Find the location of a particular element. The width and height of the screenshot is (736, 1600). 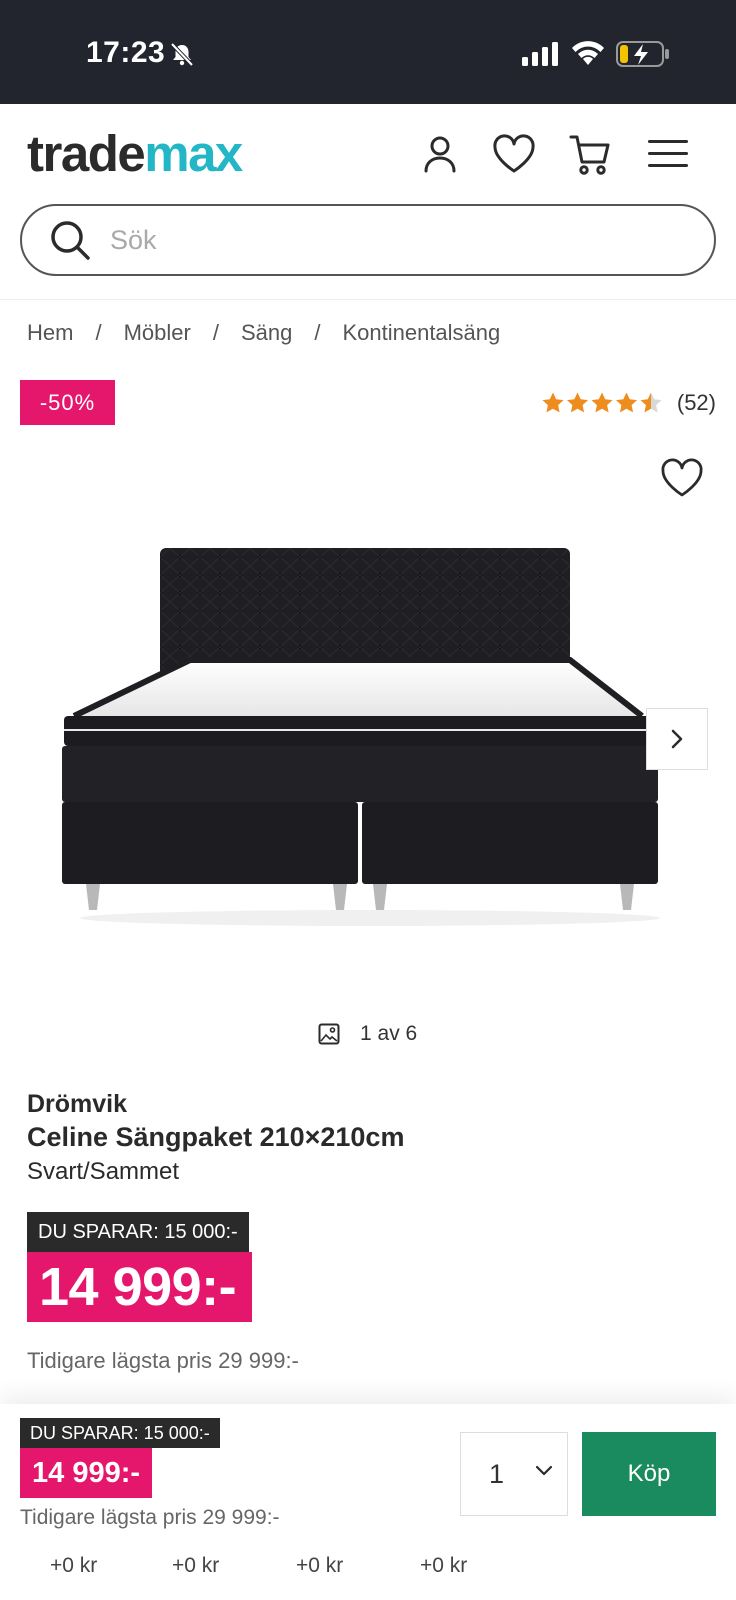

wishlist-icon is located at coordinates (514, 154).